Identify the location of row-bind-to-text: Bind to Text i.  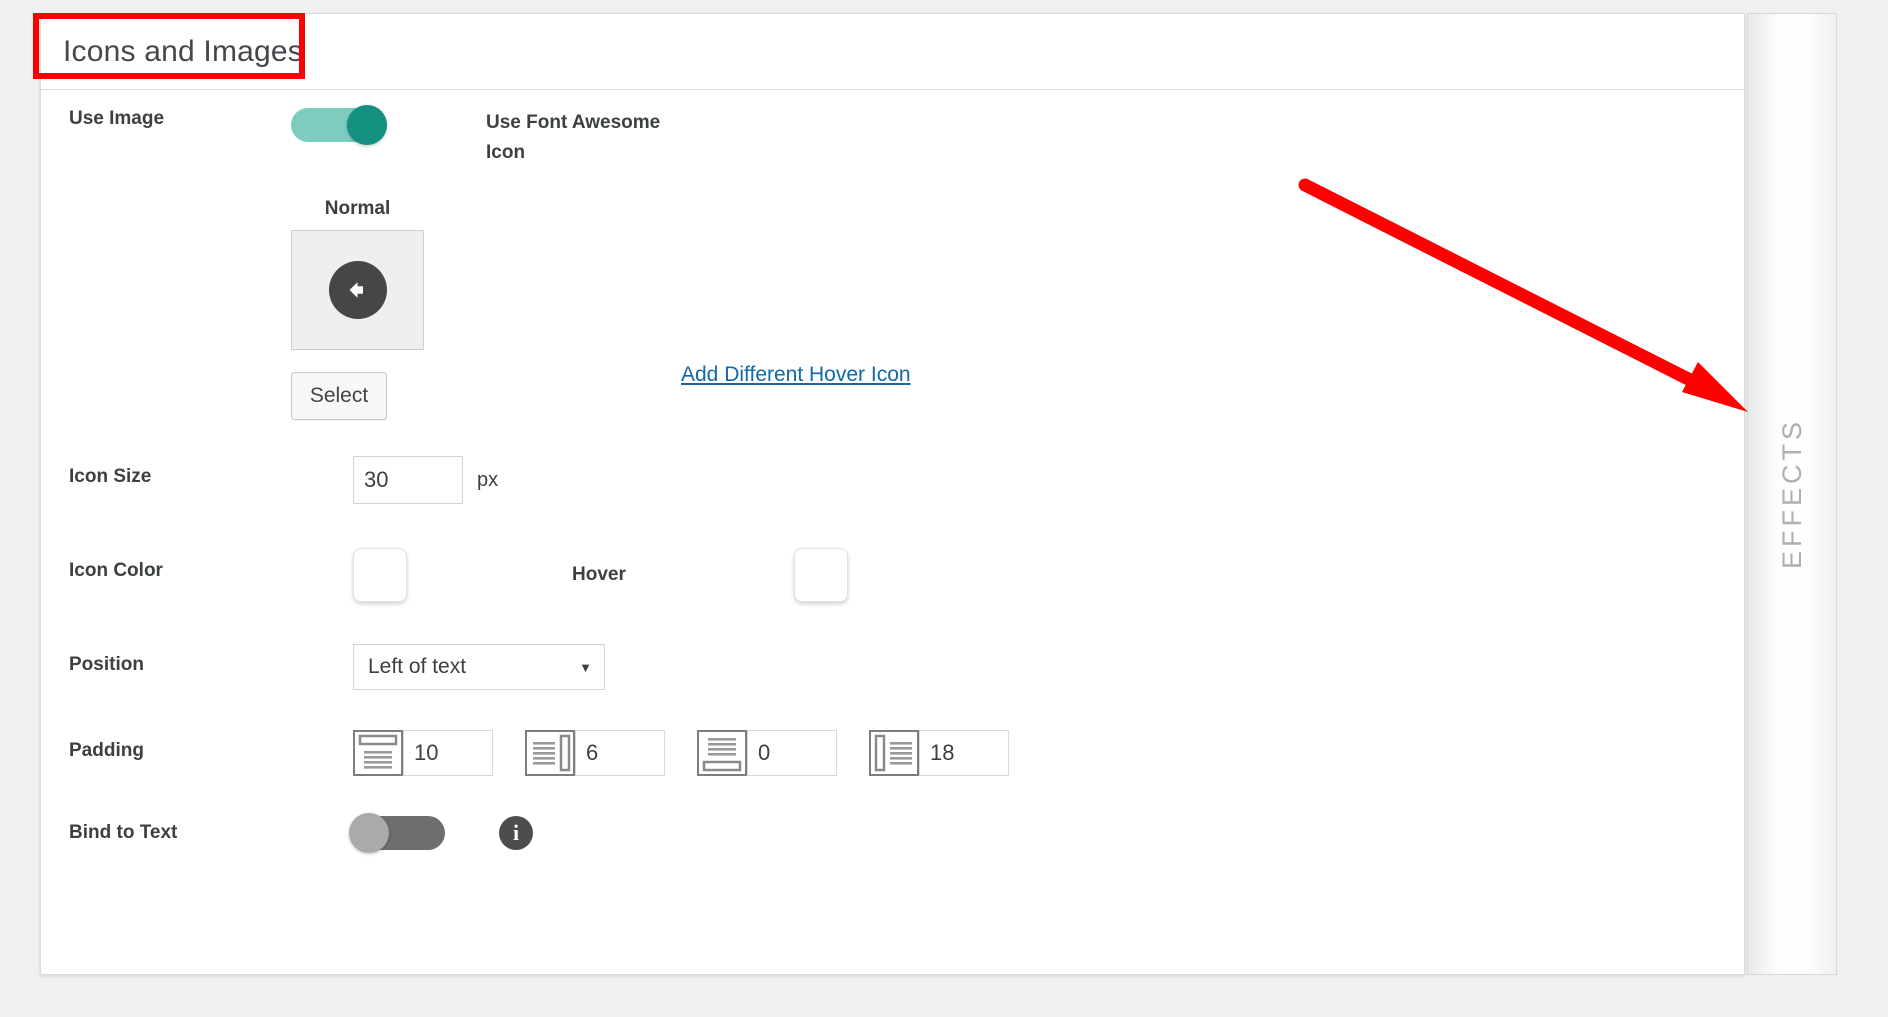
(892, 834).